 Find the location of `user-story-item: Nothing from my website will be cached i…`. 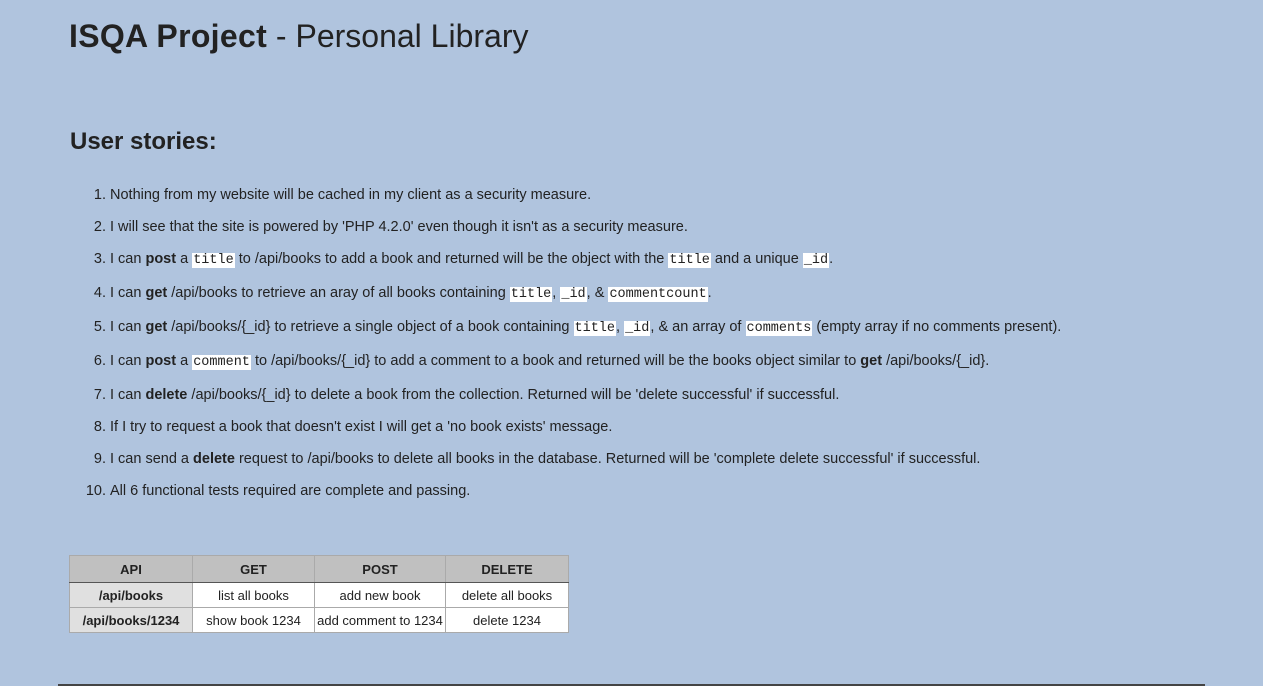

user-story-item: Nothing from my website will be cached i… is located at coordinates (685, 195).